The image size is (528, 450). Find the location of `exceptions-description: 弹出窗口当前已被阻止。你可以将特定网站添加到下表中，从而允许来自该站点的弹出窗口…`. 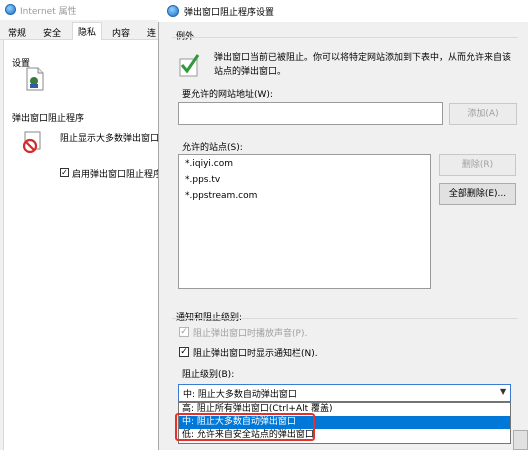

exceptions-description: 弹出窗口当前已被阻止。你可以将特定网站添加到下表中，从而允许来自该站点的弹出窗口… is located at coordinates (363, 65).